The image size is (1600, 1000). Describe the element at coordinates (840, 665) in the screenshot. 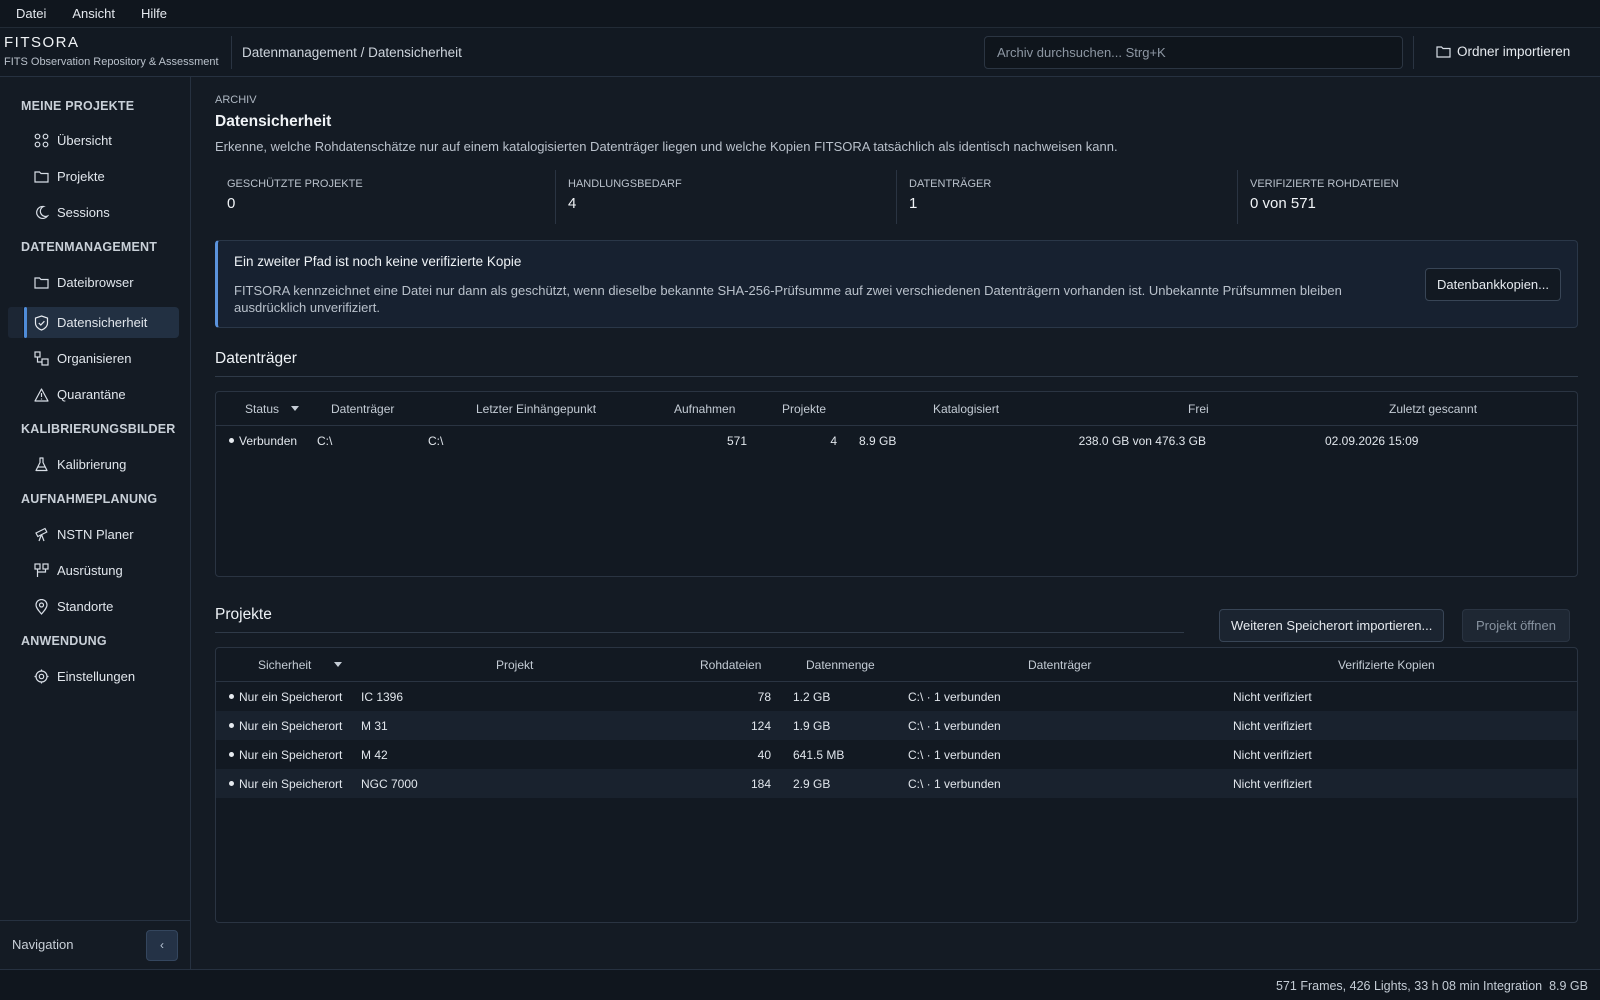

I see `col-data-size: Datenmenge` at that location.